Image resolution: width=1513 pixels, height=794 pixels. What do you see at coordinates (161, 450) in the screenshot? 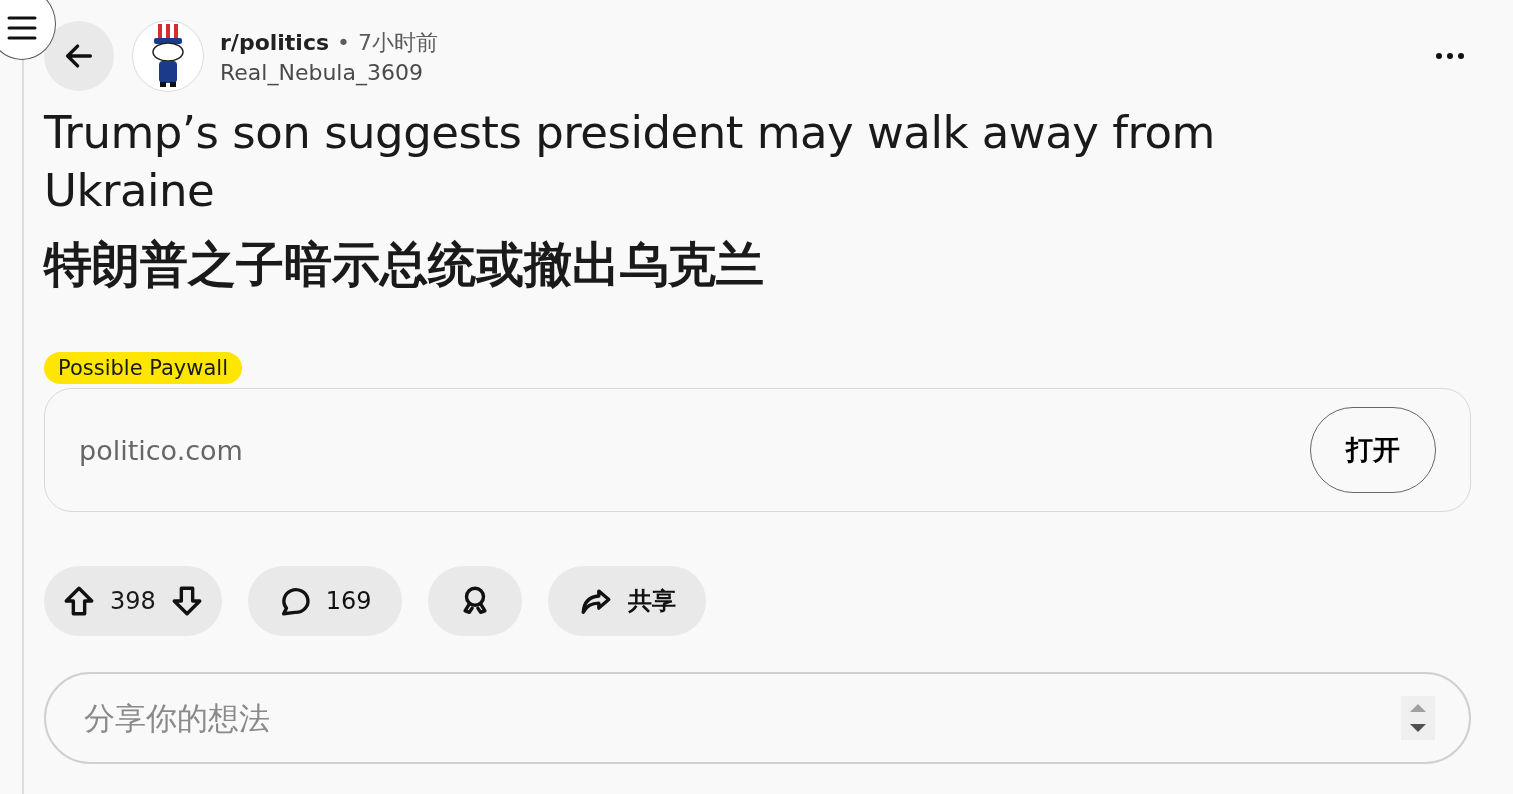
I see `link-domain: politico.com` at bounding box center [161, 450].